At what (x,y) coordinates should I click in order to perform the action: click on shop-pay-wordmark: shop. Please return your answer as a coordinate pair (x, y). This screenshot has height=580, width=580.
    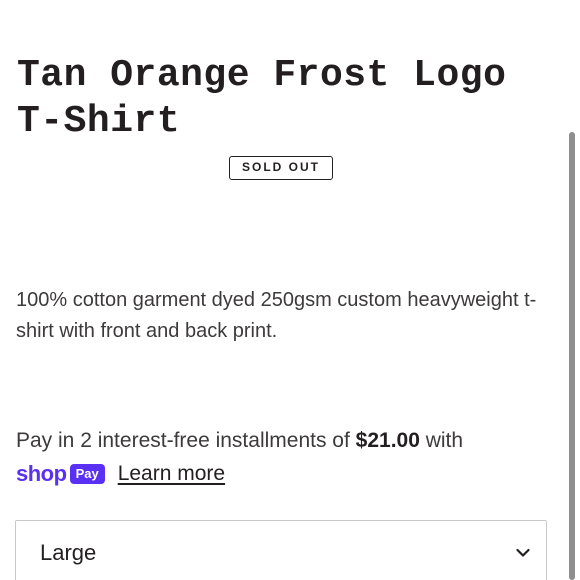
    Looking at the image, I should click on (41, 473).